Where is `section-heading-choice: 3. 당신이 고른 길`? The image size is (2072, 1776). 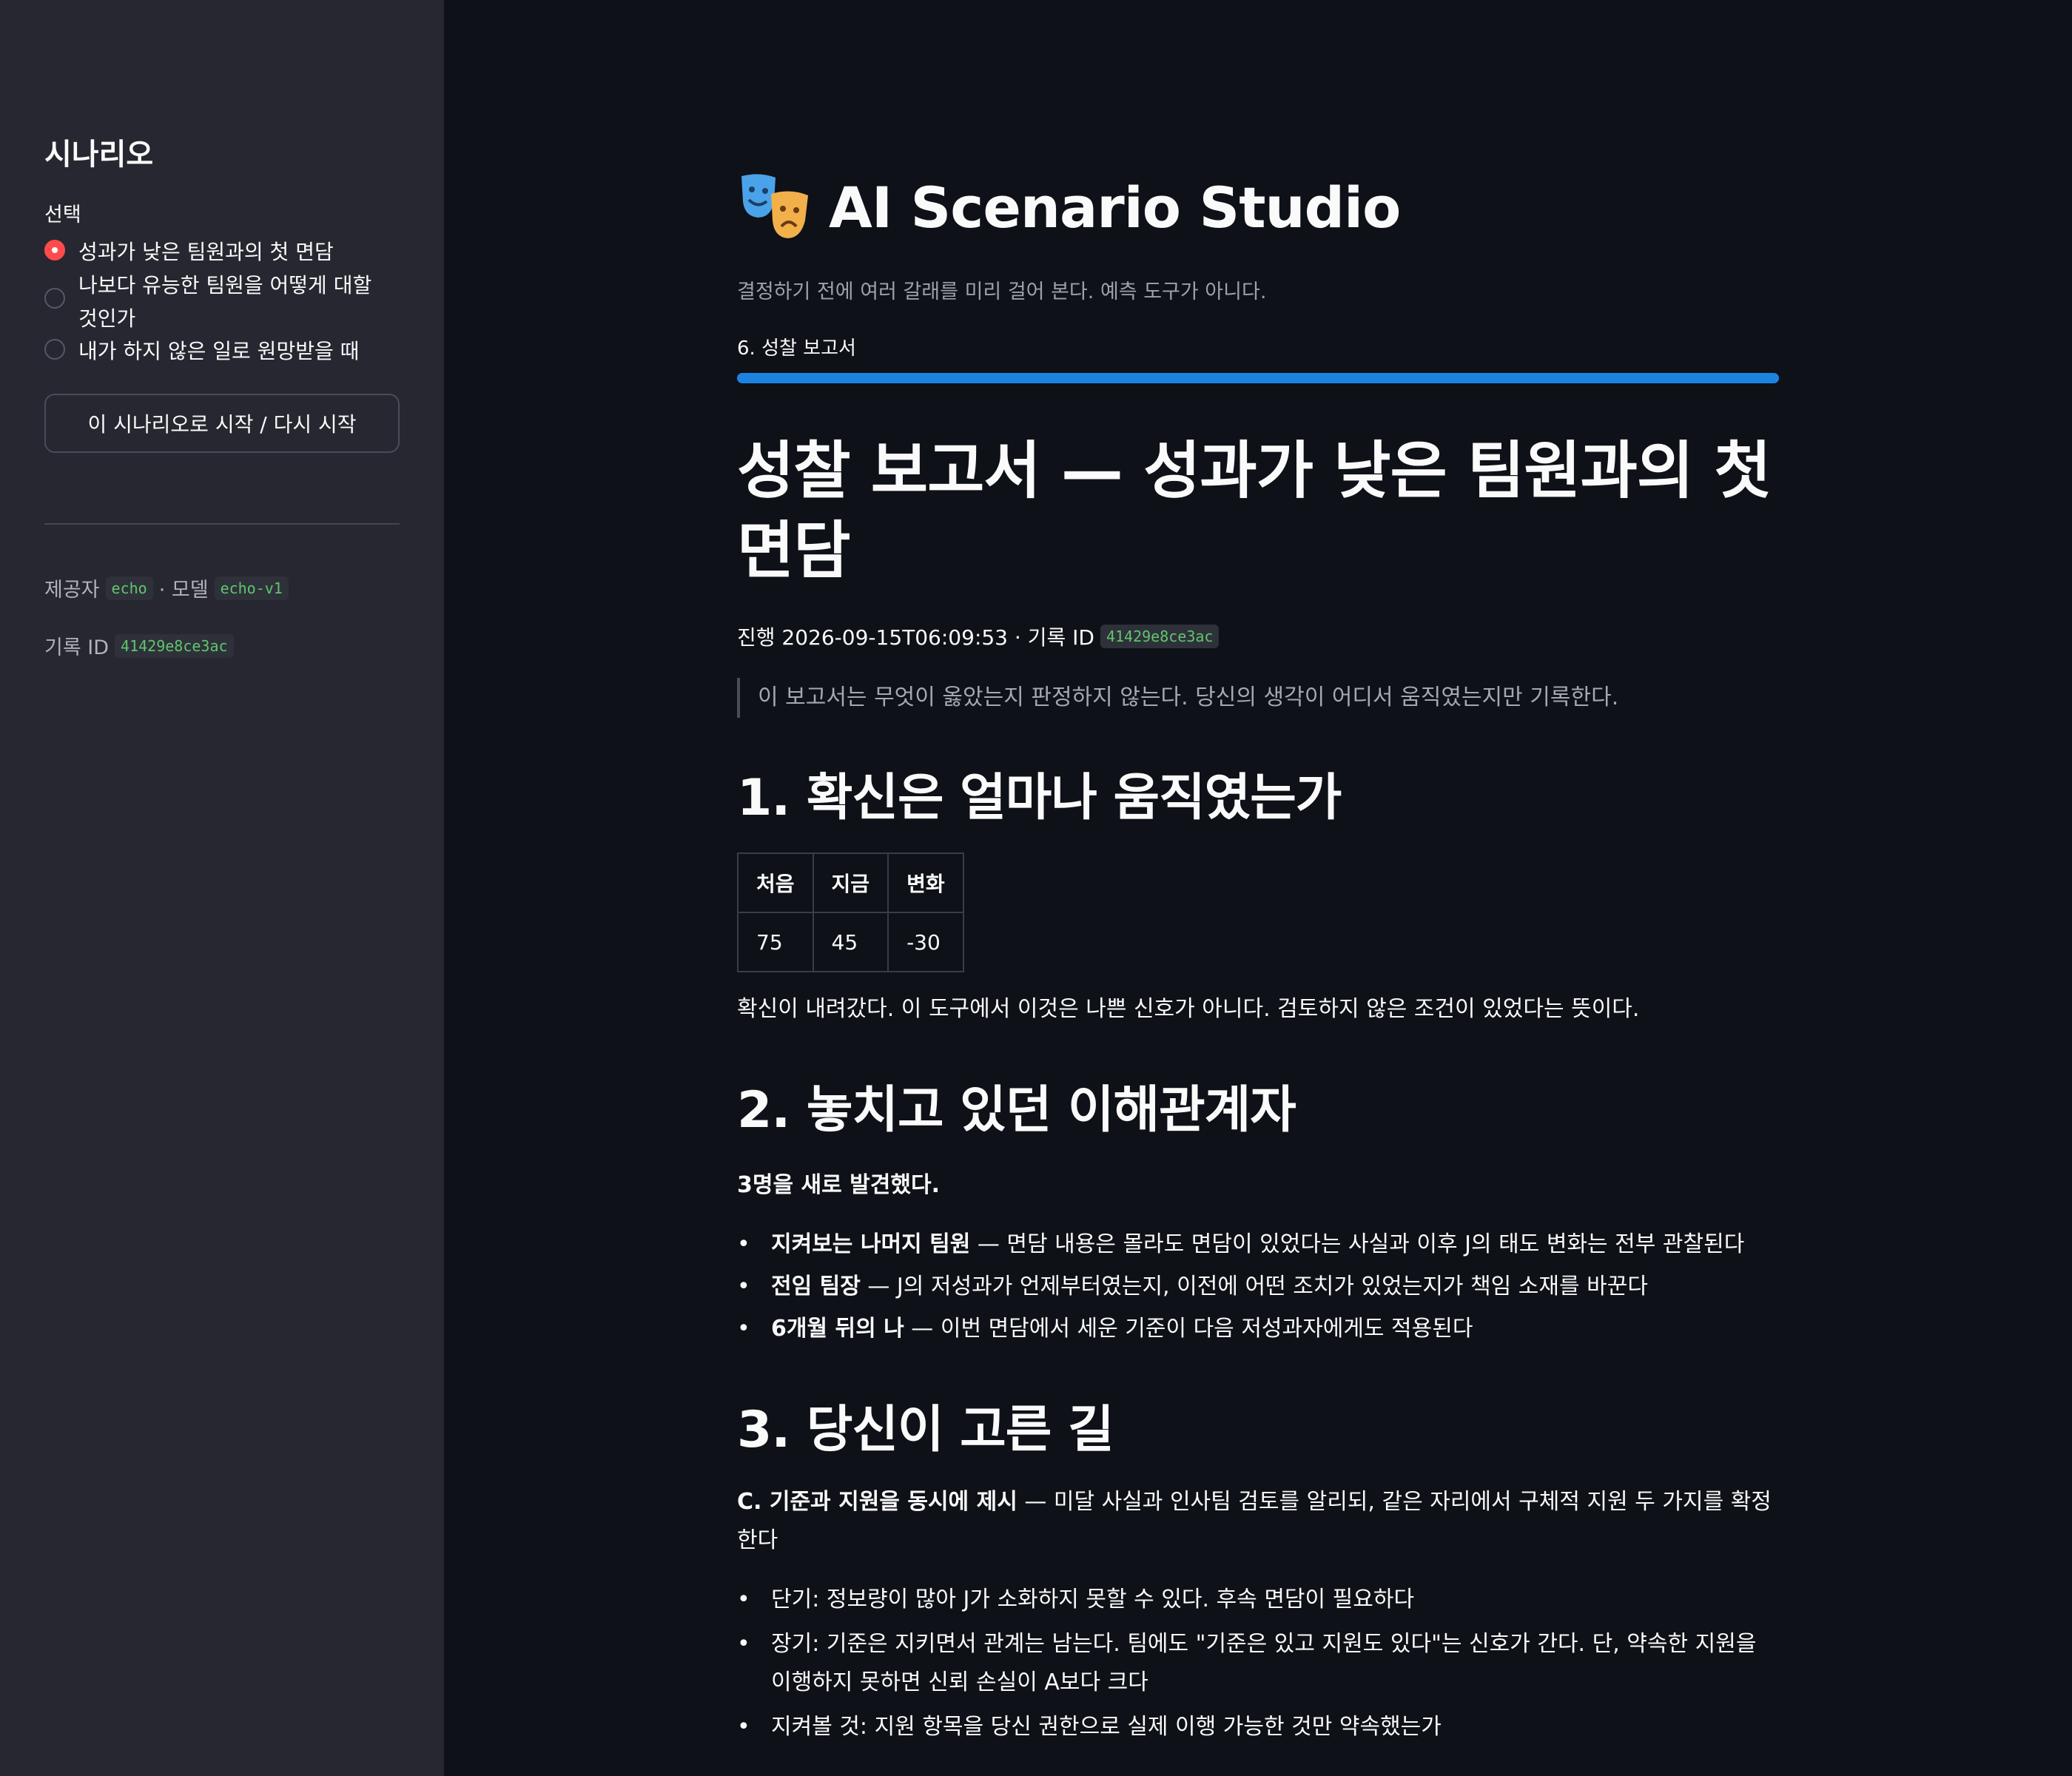 section-heading-choice: 3. 당신이 고른 길 is located at coordinates (925, 1430).